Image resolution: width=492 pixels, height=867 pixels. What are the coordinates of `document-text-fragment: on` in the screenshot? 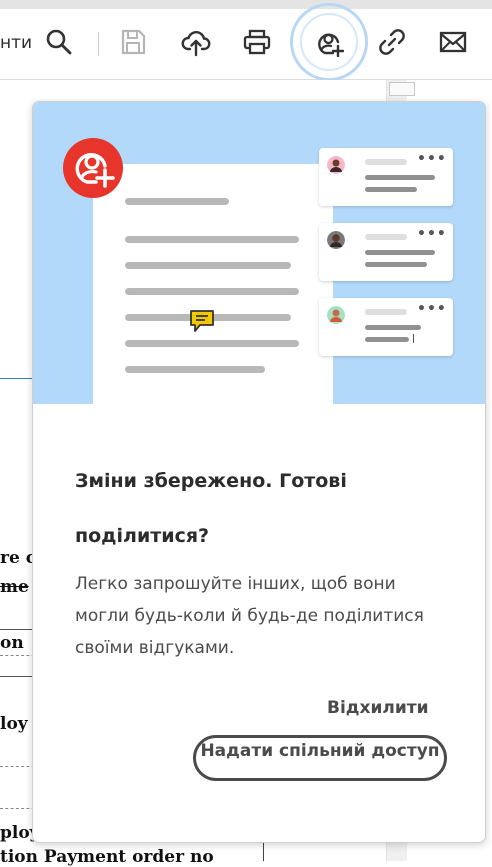 It's located at (12, 643).